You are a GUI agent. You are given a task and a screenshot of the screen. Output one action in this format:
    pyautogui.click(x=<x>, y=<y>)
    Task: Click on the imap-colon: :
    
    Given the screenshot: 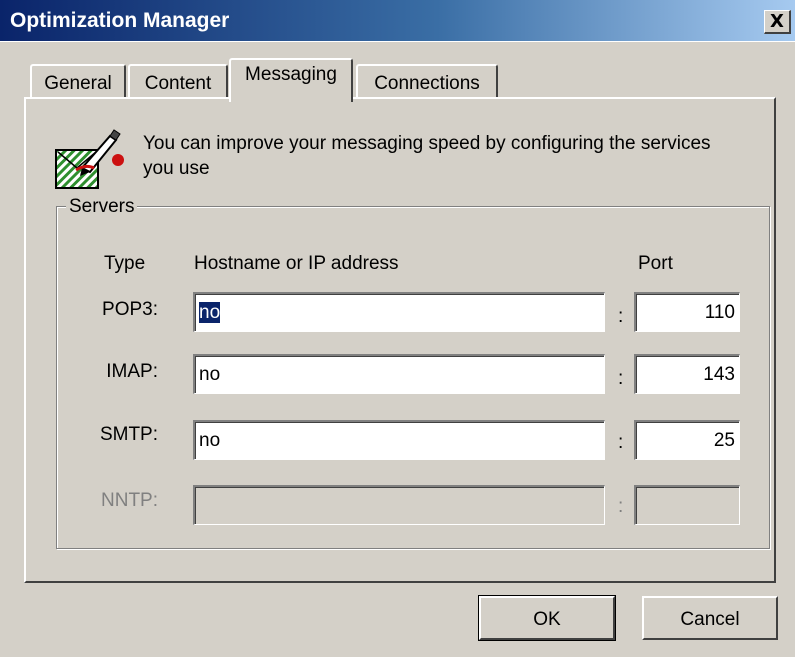 What is the action you would take?
    pyautogui.click(x=621, y=378)
    